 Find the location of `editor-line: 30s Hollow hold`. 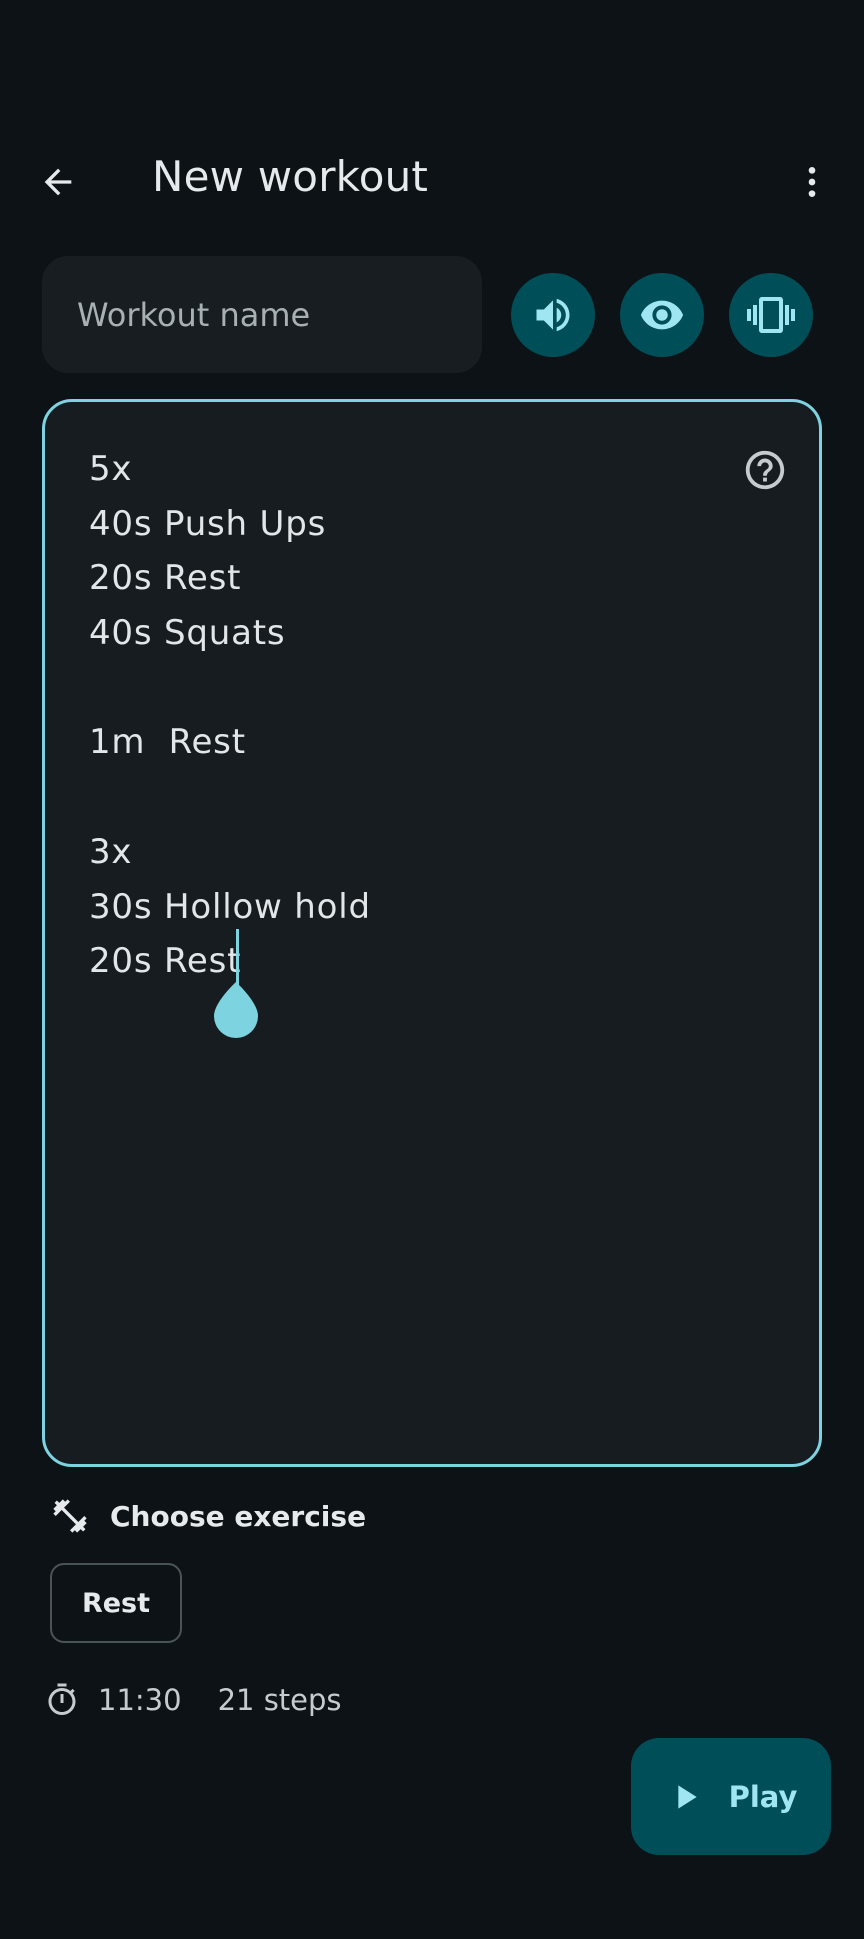

editor-line: 30s Hollow hold is located at coordinates (230, 906).